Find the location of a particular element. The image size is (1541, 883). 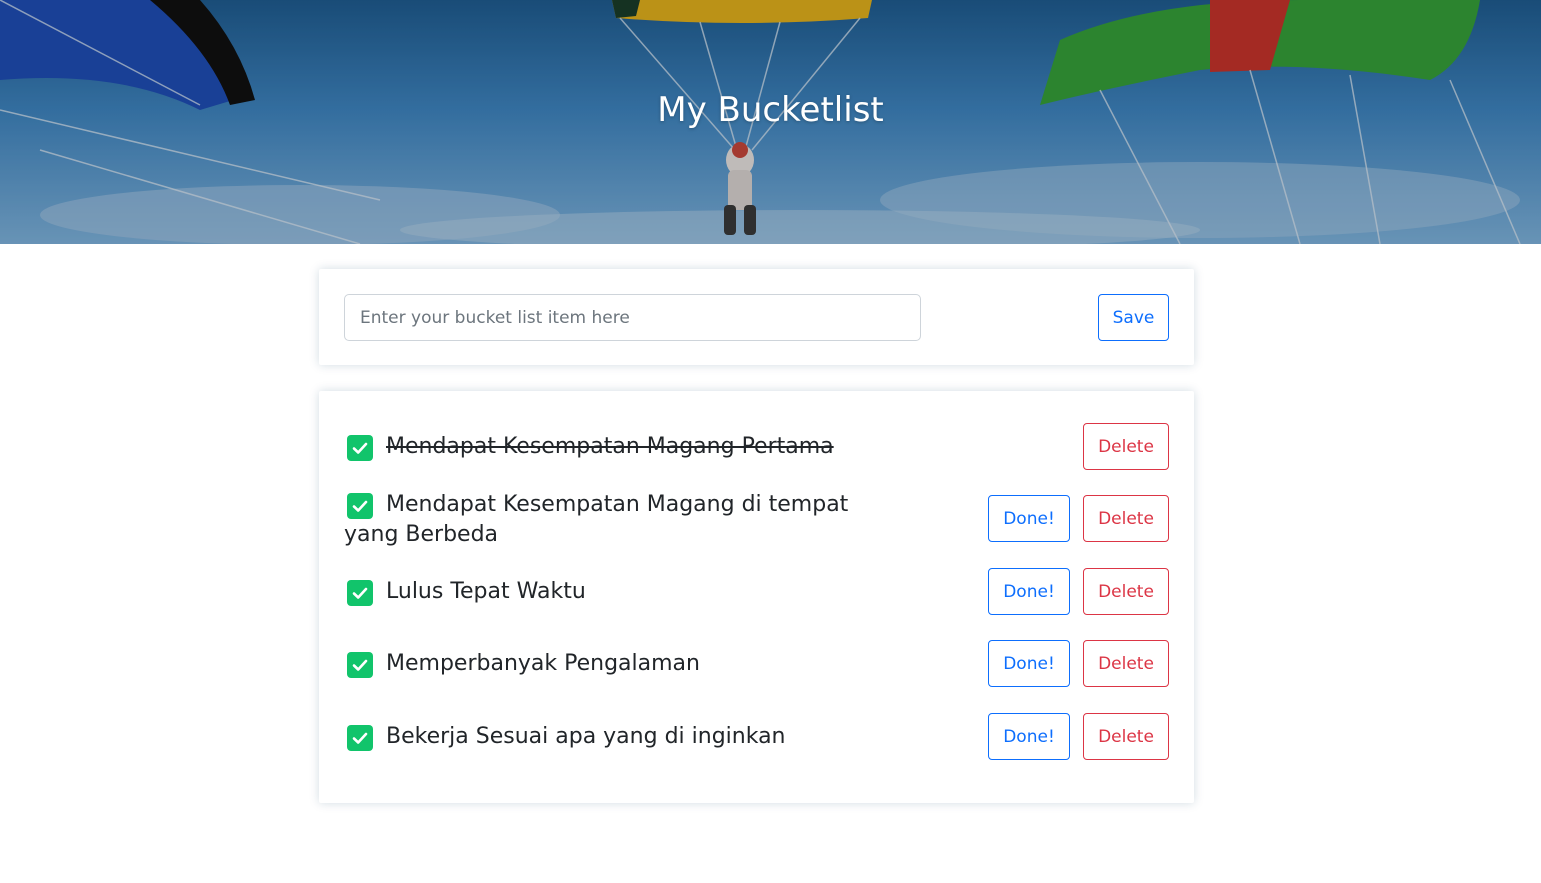

save-button: Save is located at coordinates (1133, 317).